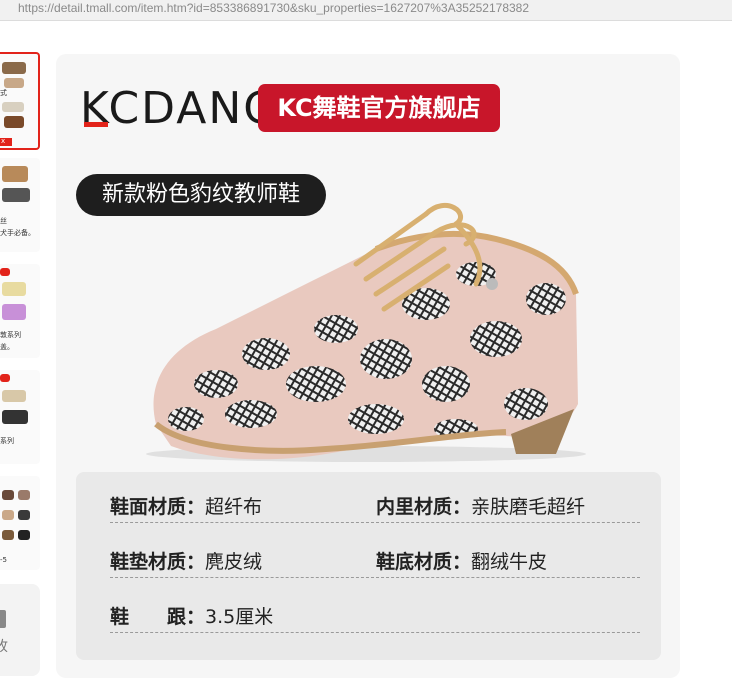  I want to click on spec-row: 鞋 跟：3.5厘米, so click(375, 617).